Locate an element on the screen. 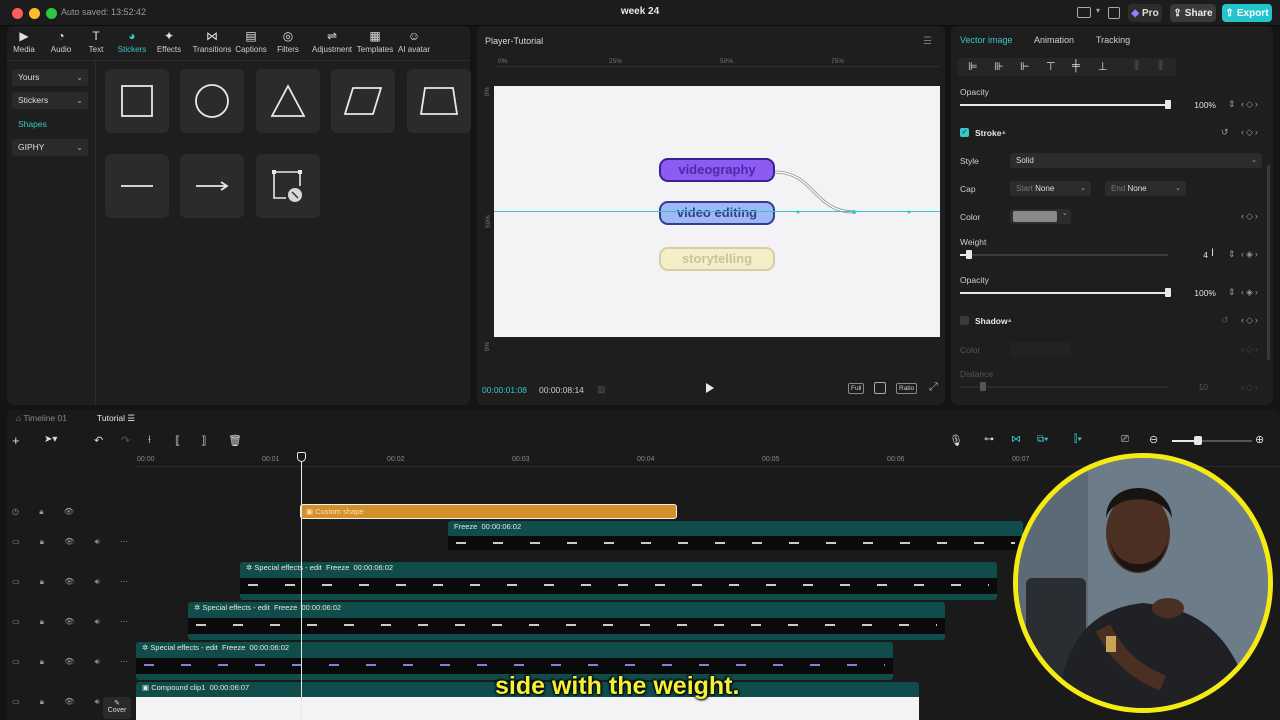  weight-slider-handle is located at coordinates (969, 254).